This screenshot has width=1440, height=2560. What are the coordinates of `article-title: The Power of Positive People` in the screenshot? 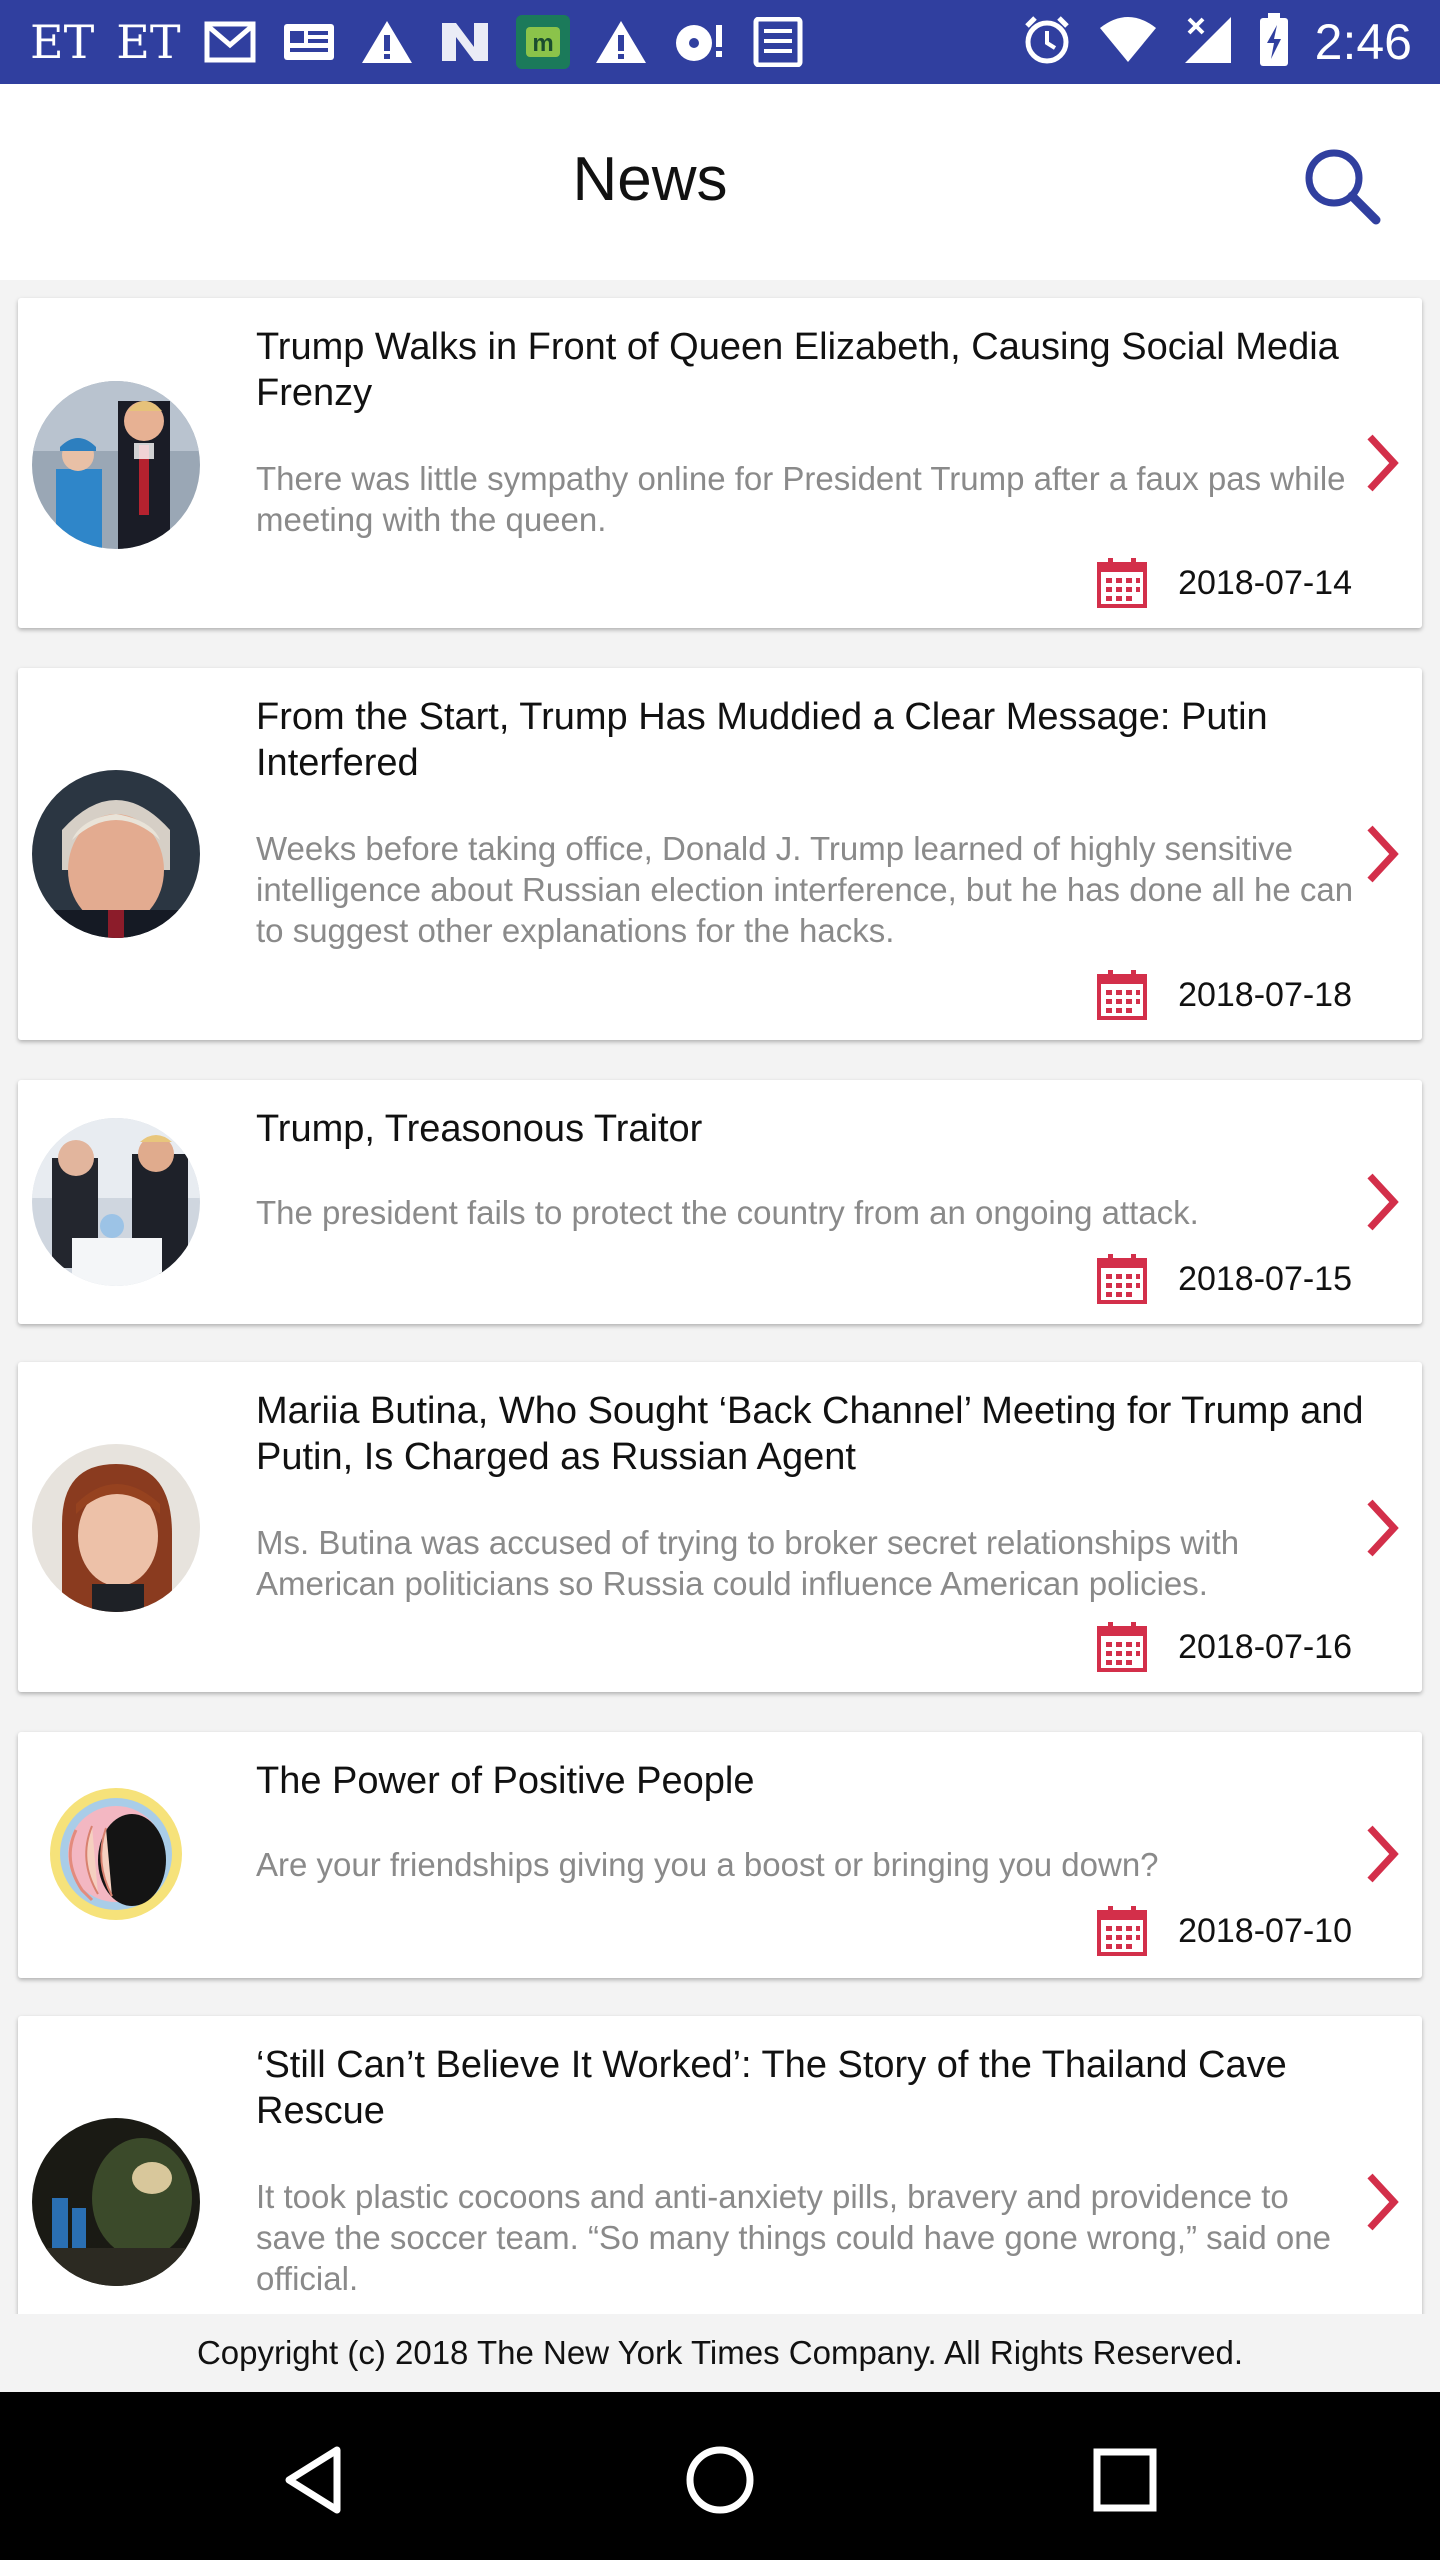 It's located at (505, 1781).